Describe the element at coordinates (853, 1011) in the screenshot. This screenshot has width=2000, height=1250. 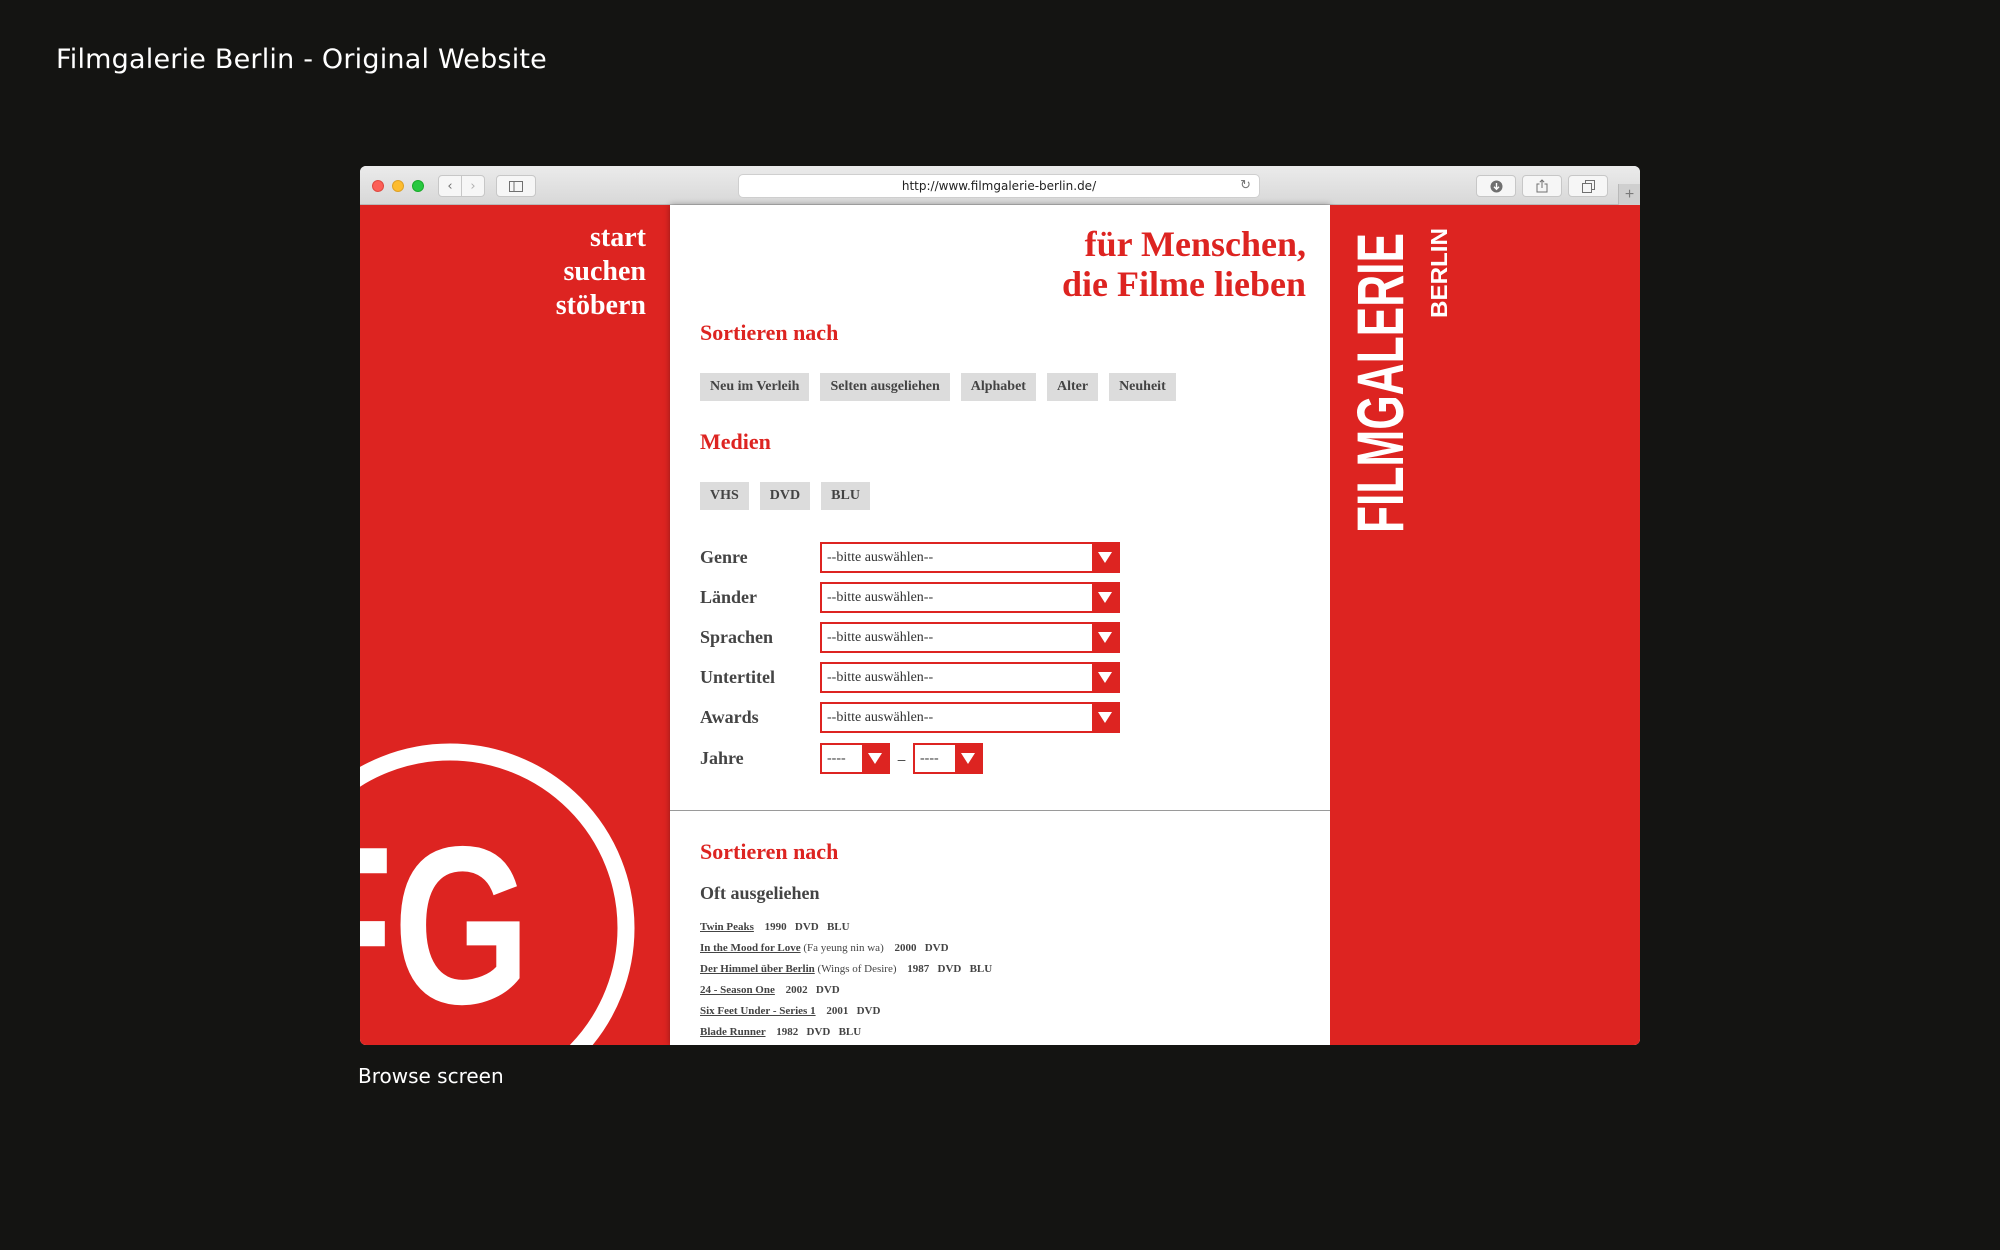
I see `film-meta: 2001 DVD` at that location.